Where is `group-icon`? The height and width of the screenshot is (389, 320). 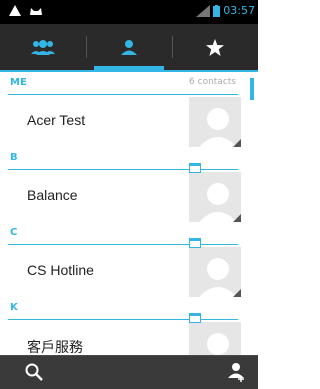
group-icon is located at coordinates (43, 47).